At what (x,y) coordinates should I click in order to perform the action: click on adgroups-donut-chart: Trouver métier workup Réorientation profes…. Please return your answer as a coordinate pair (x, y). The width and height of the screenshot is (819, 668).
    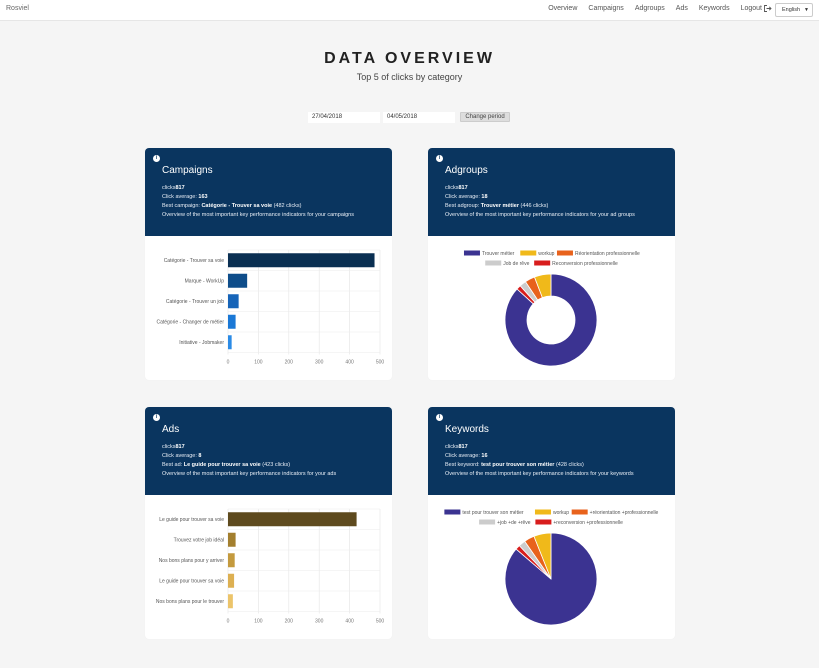
    Looking at the image, I should click on (551, 308).